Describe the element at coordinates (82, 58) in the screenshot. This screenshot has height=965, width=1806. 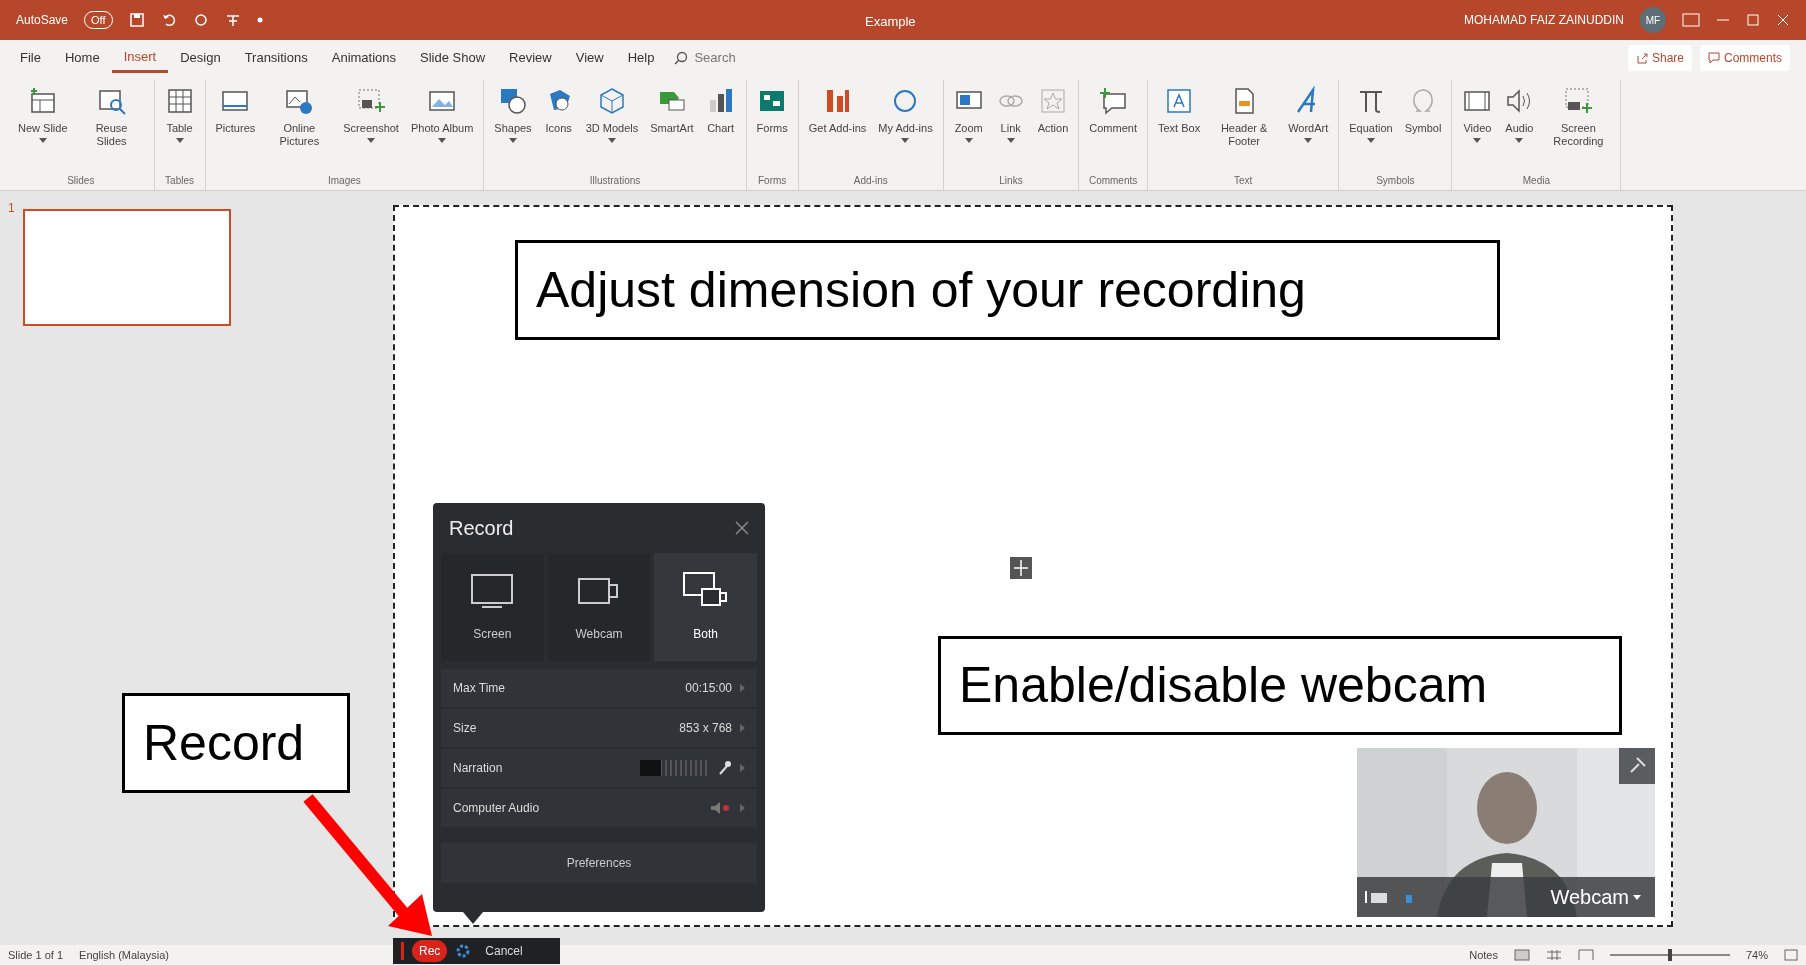
I see `menu-tab: Home` at that location.